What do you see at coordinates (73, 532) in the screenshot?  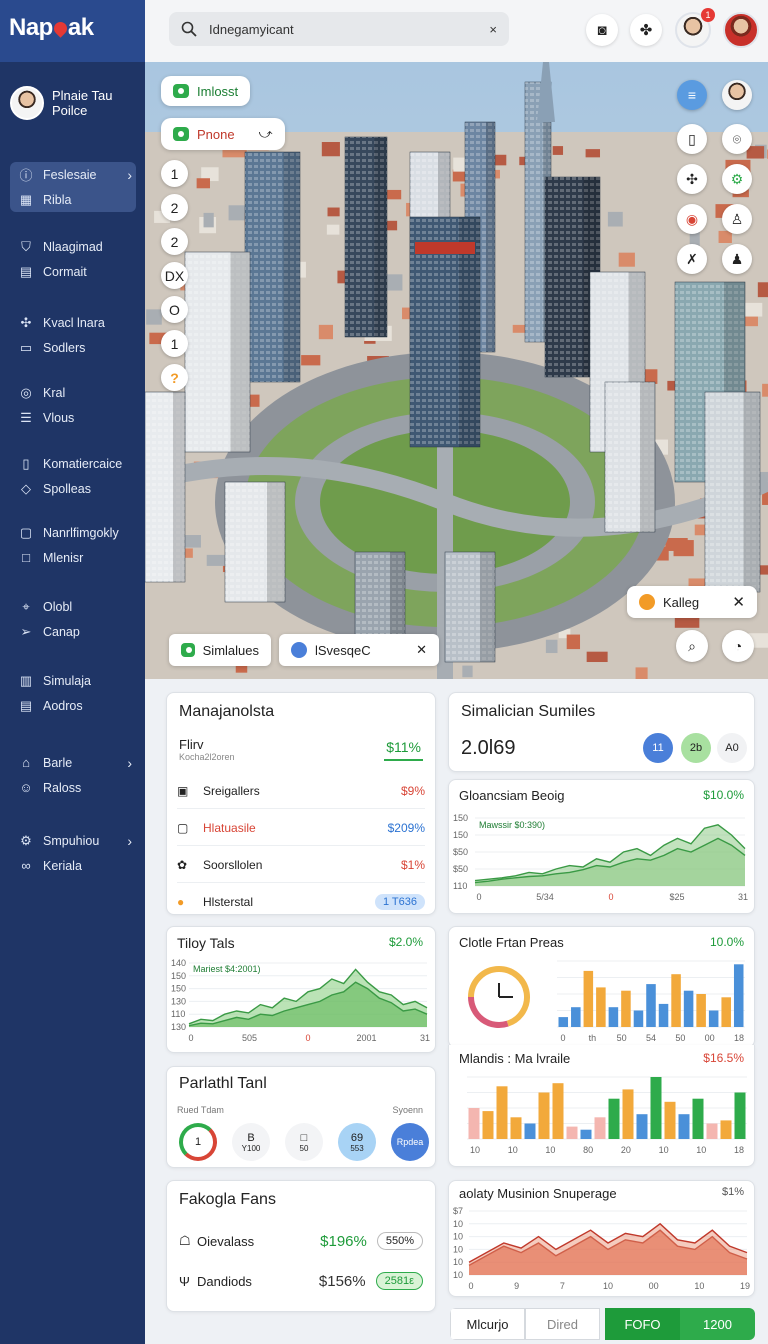 I see `sidebar-item-10: ▢ Nanrlfimgokly` at bounding box center [73, 532].